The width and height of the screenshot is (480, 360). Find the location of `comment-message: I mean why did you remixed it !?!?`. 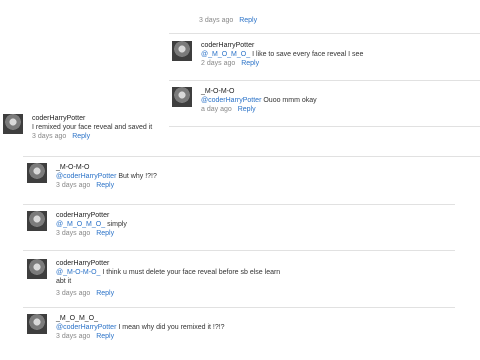

comment-message: I mean why did you remixed it !?!? is located at coordinates (170, 327).